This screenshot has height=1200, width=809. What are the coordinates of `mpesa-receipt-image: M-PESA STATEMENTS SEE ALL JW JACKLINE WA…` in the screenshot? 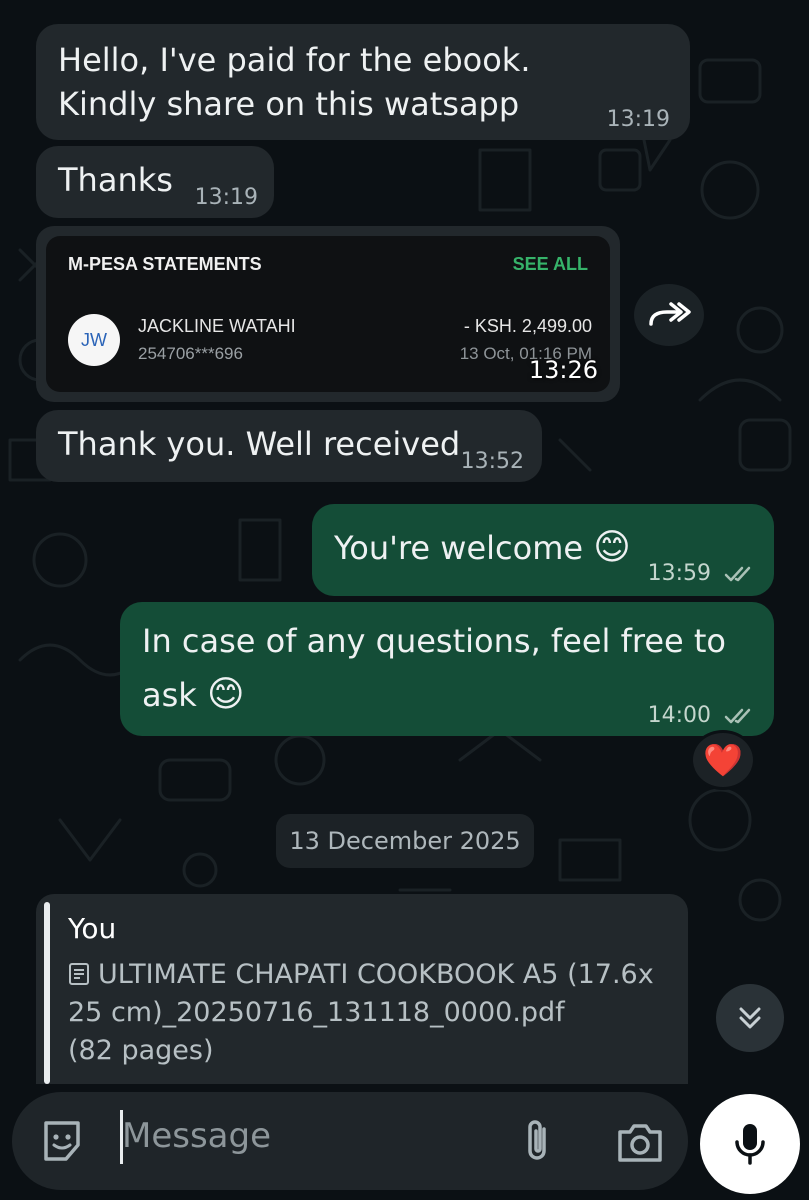 It's located at (328, 314).